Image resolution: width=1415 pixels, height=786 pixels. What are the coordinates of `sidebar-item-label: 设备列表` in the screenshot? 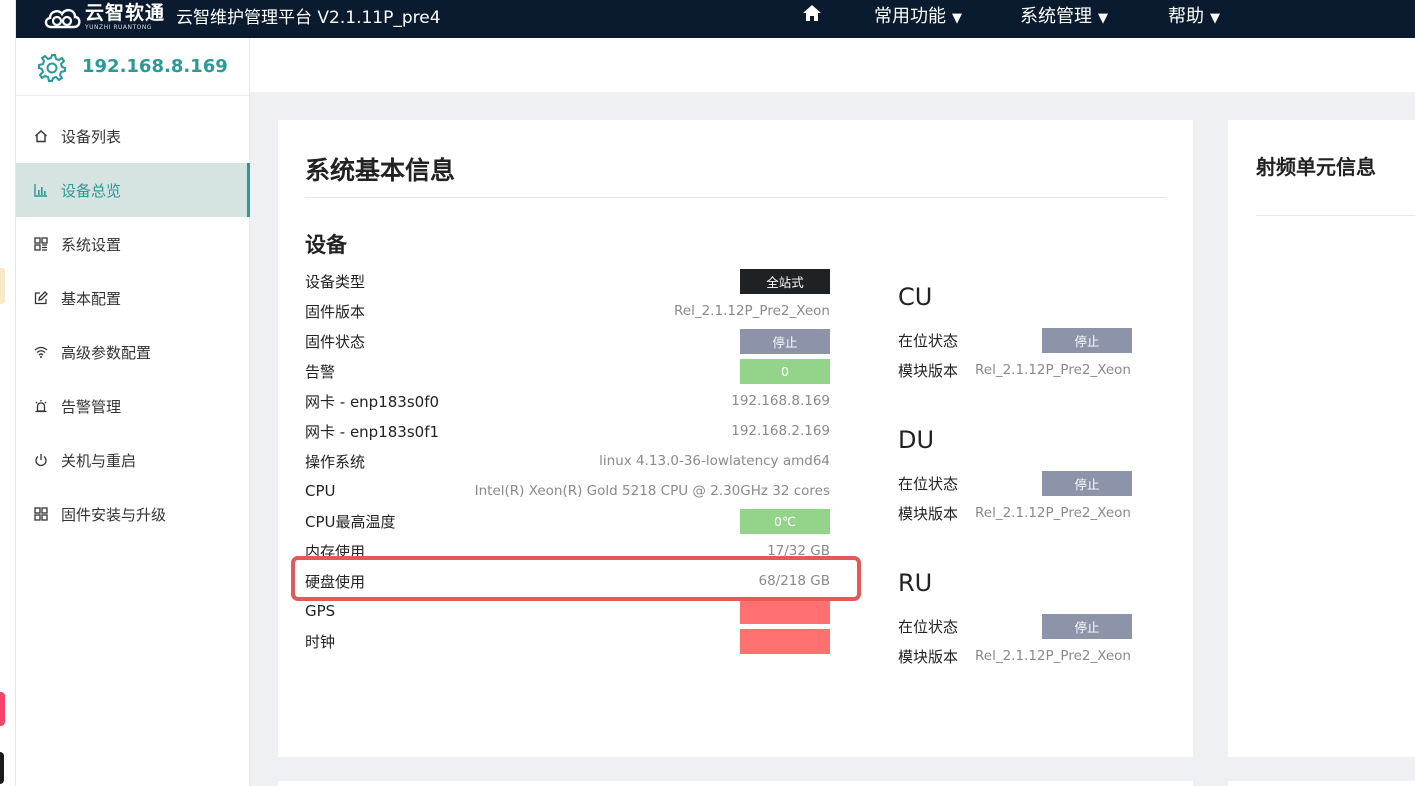 It's located at (91, 136).